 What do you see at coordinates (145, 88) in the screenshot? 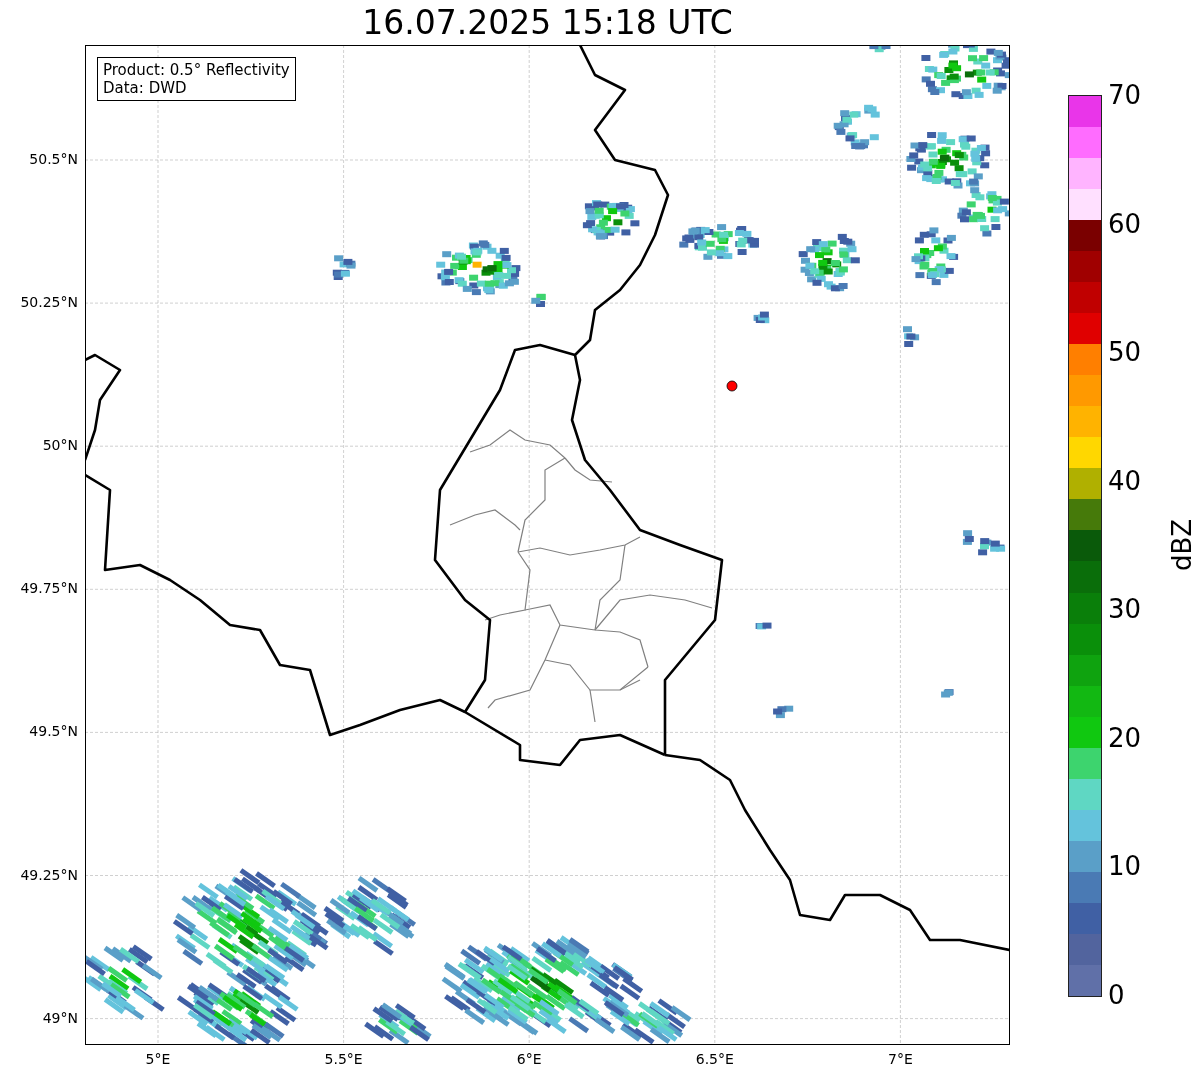
I see `legend-text: Data: DWD` at bounding box center [145, 88].